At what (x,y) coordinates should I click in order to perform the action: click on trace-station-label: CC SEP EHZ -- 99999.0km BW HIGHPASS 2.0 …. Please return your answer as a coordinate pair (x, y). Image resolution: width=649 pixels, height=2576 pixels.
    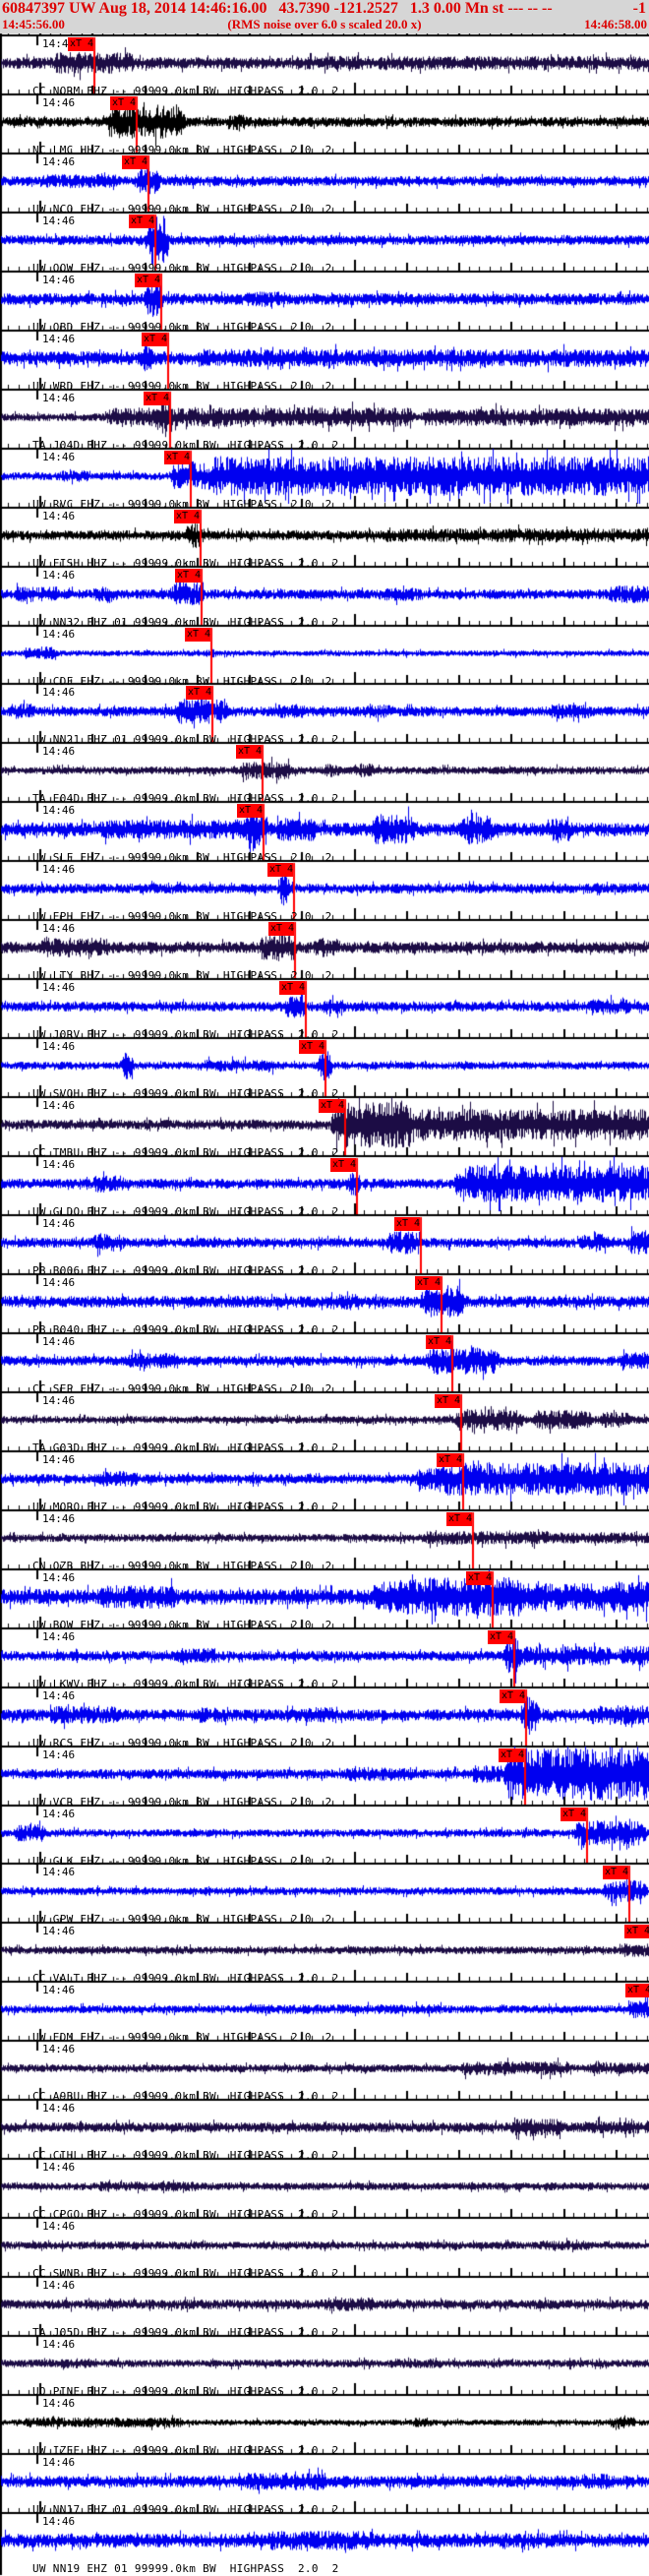
    Looking at the image, I should click on (182, 1388).